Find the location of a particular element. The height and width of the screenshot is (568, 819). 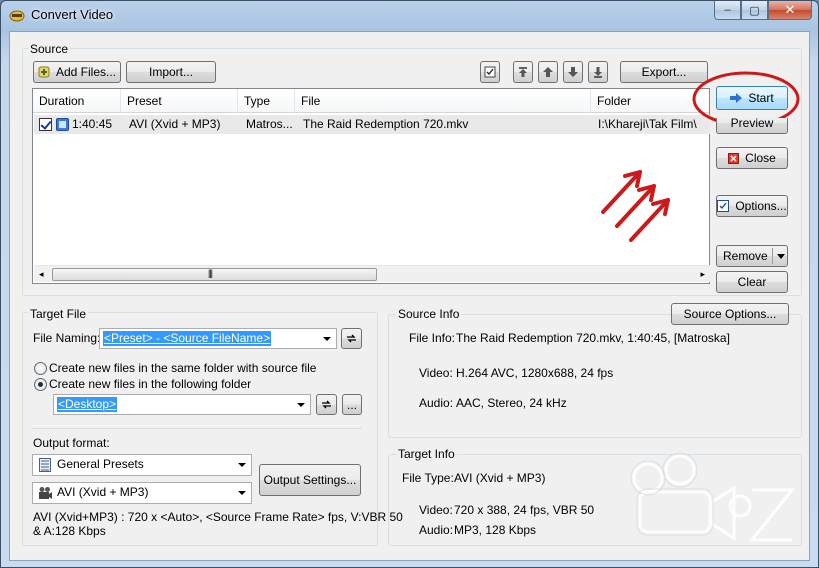

add-icon is located at coordinates (44, 72).